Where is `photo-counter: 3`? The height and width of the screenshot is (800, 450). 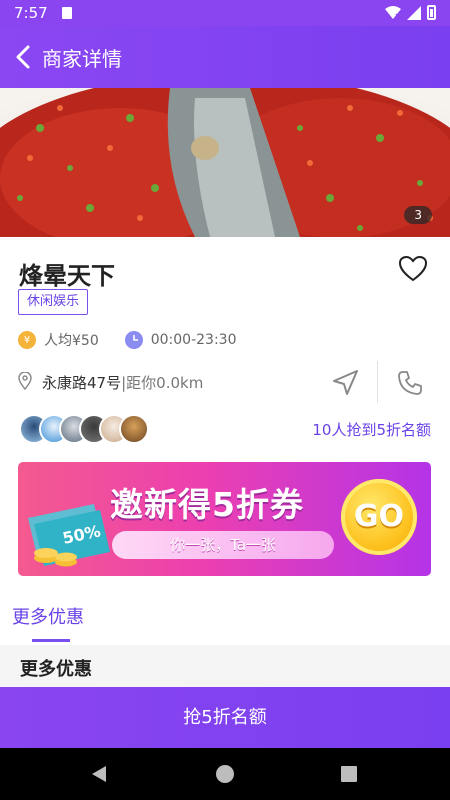
photo-counter: 3 is located at coordinates (418, 215).